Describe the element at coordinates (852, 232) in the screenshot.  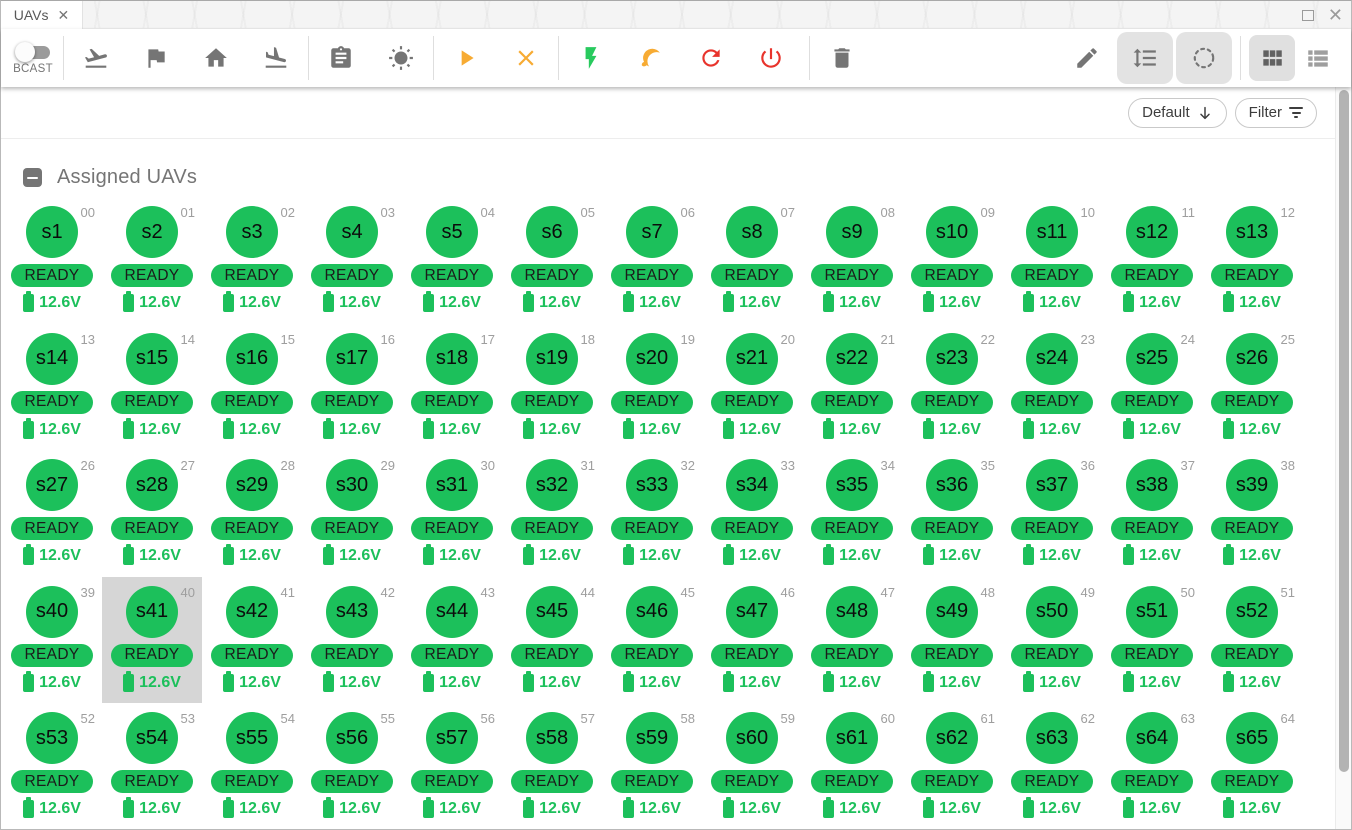
I see `uav-avatar: s9` at that location.